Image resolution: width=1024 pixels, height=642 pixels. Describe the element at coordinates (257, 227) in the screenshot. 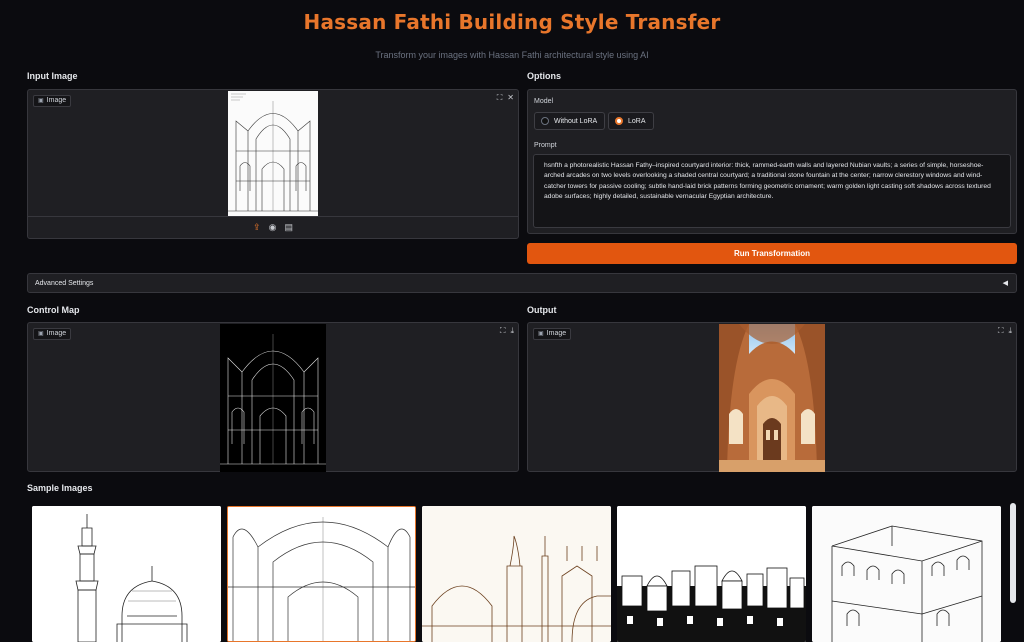

I see `upload-icon: ⇪` at that location.